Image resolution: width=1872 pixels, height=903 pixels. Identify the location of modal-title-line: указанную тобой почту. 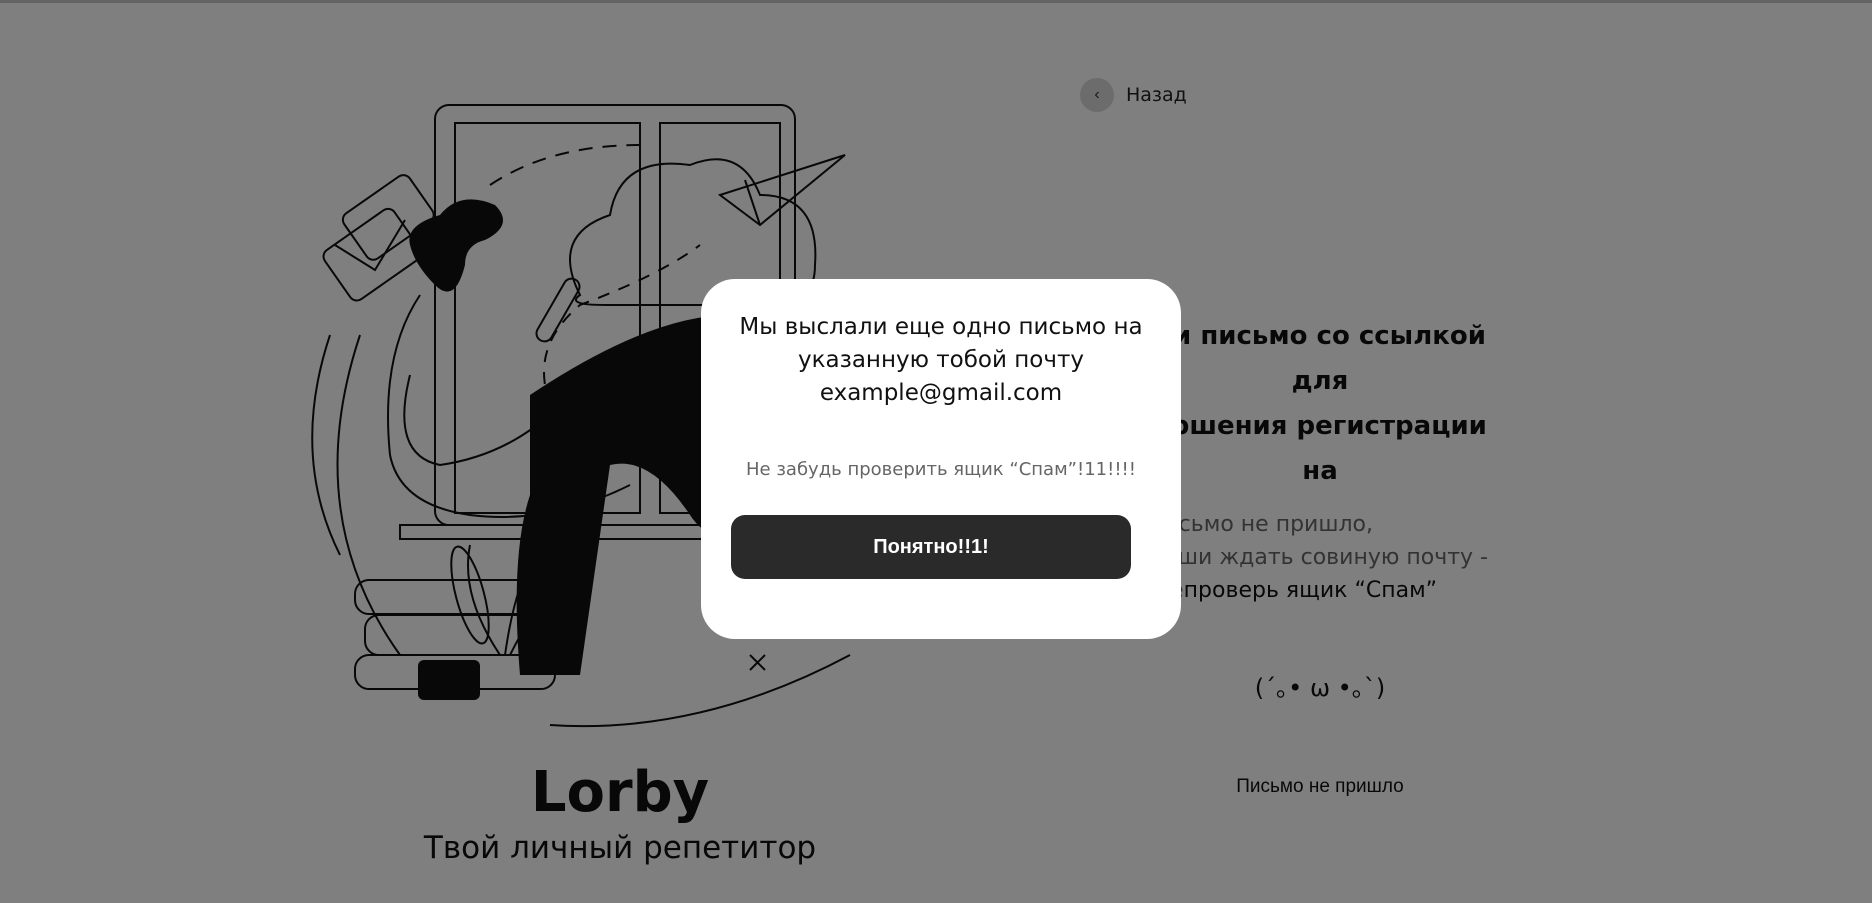
(941, 360).